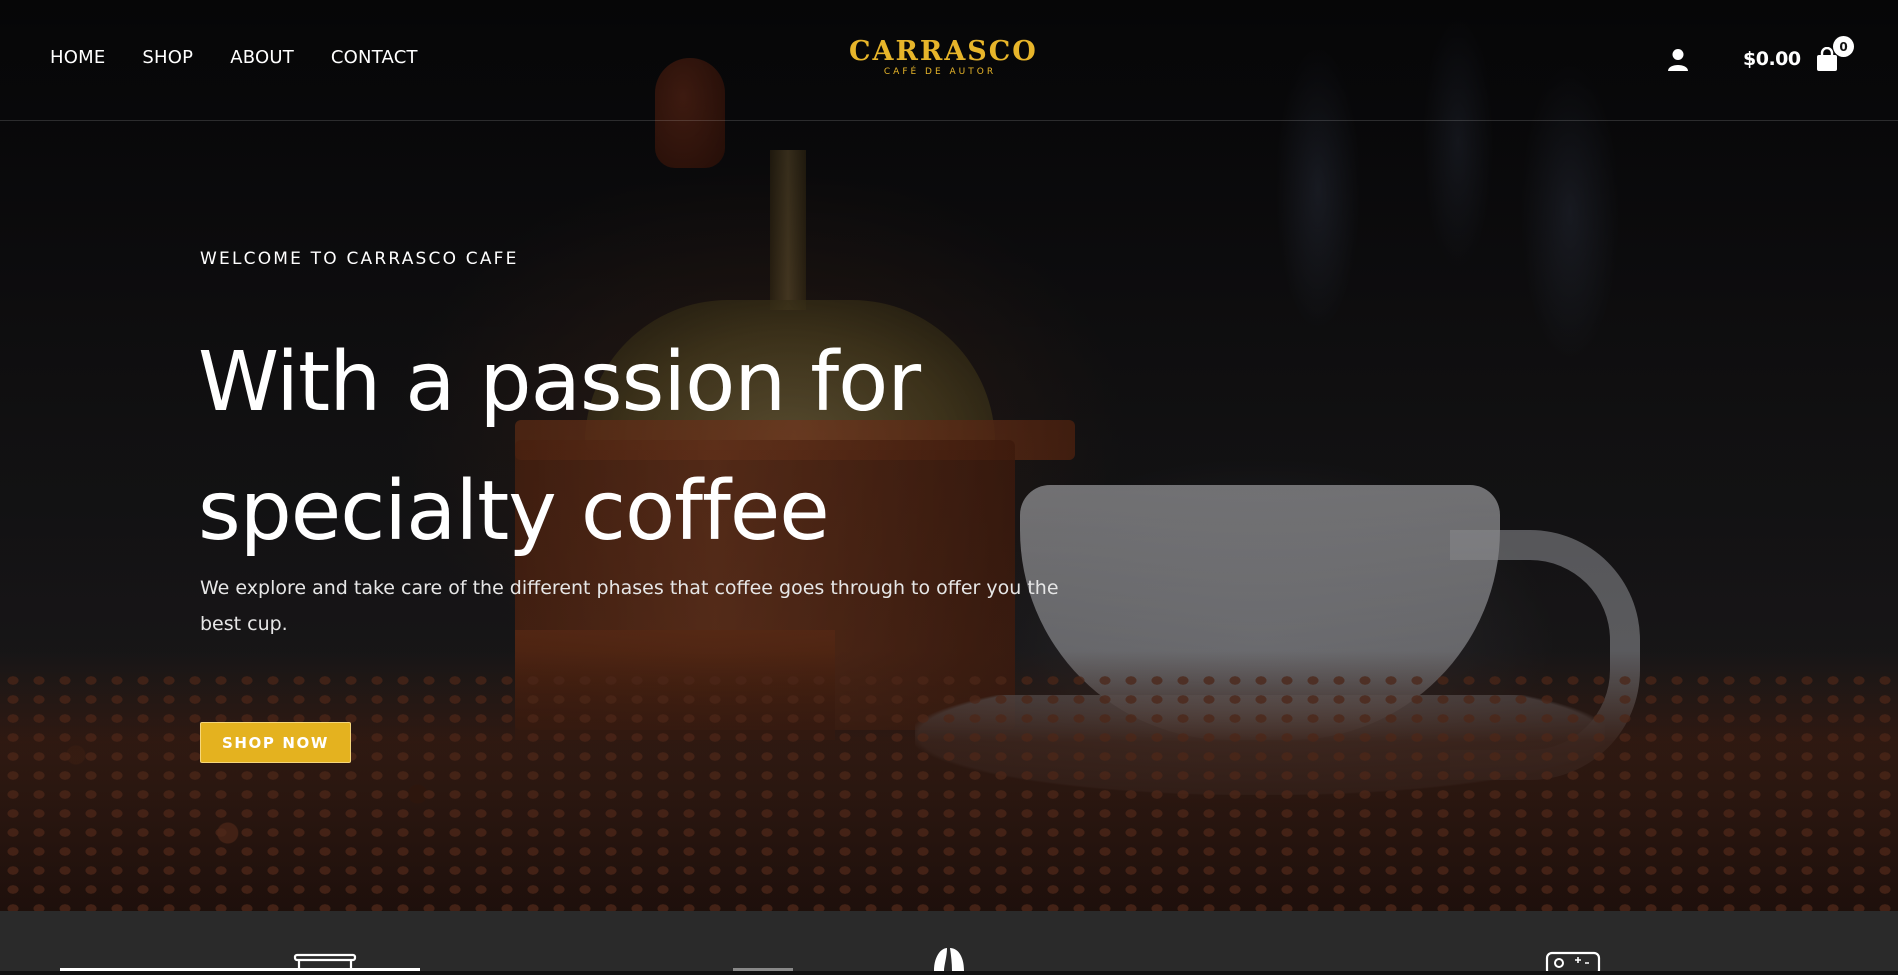 The height and width of the screenshot is (975, 1898). Describe the element at coordinates (559, 382) in the screenshot. I see `hero-headline-line-1: With a passion for` at that location.